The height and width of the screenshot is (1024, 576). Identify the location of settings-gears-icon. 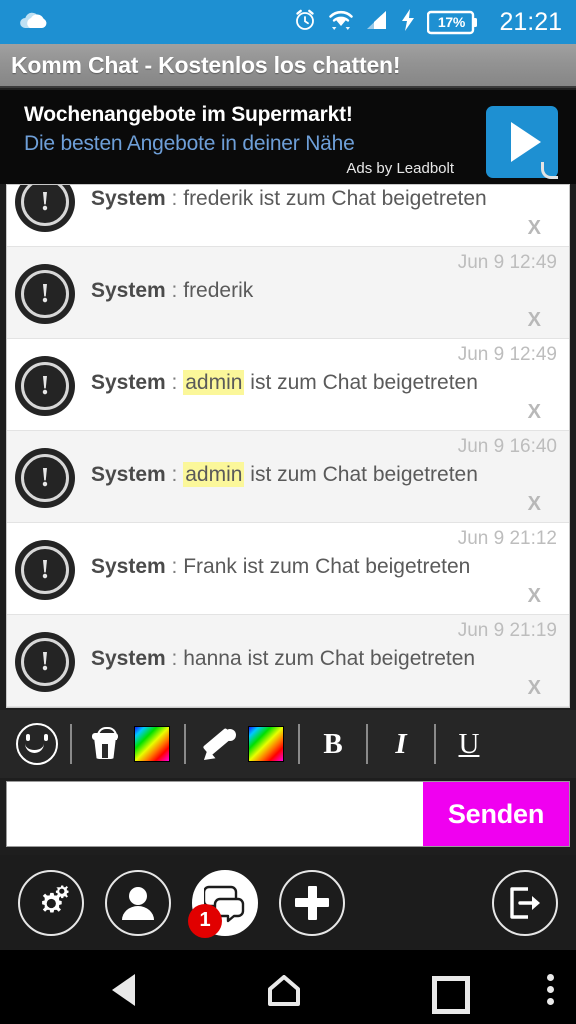
(51, 902).